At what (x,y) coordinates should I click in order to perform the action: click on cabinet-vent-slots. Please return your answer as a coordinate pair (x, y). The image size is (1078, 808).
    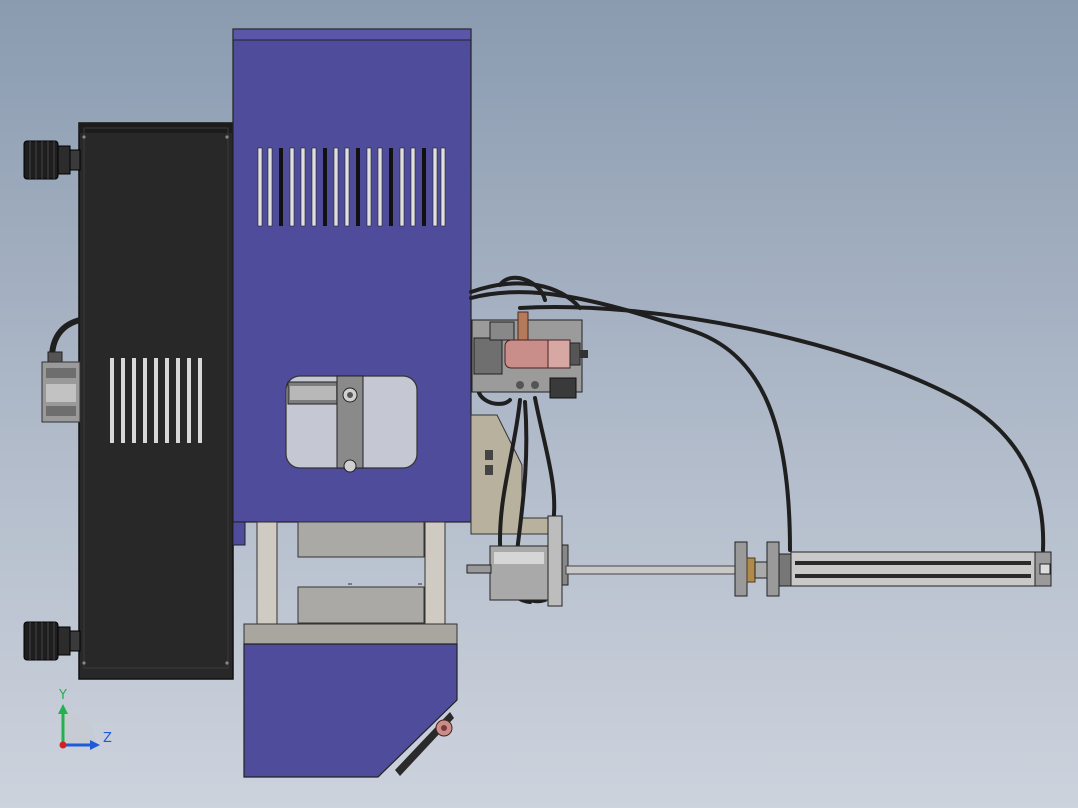
    Looking at the image, I should click on (156, 400).